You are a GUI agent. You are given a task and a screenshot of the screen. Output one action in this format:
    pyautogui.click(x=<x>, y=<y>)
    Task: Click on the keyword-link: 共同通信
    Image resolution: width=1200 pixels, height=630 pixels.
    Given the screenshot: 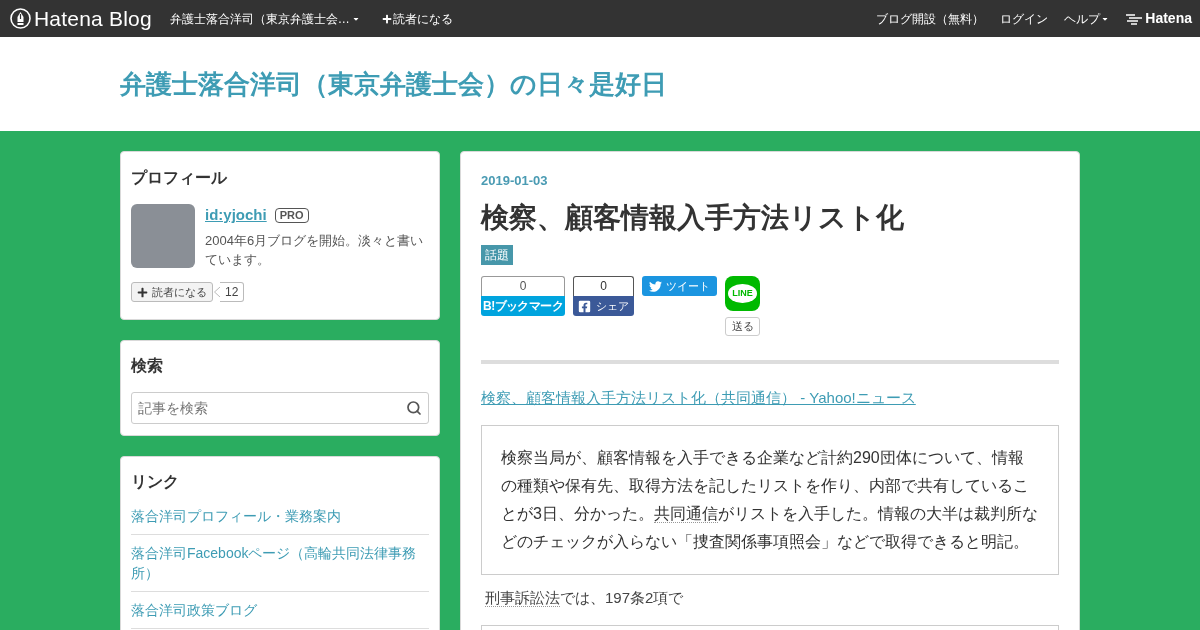 What is the action you would take?
    pyautogui.click(x=685, y=514)
    